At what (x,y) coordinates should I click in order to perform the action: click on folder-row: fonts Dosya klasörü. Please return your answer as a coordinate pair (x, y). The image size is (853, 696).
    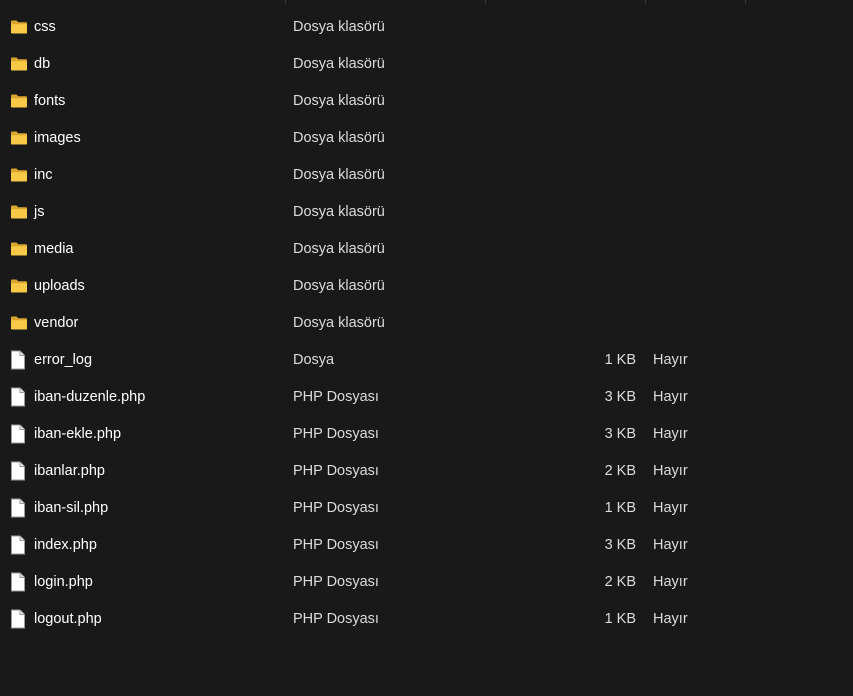
    Looking at the image, I should click on (426, 101).